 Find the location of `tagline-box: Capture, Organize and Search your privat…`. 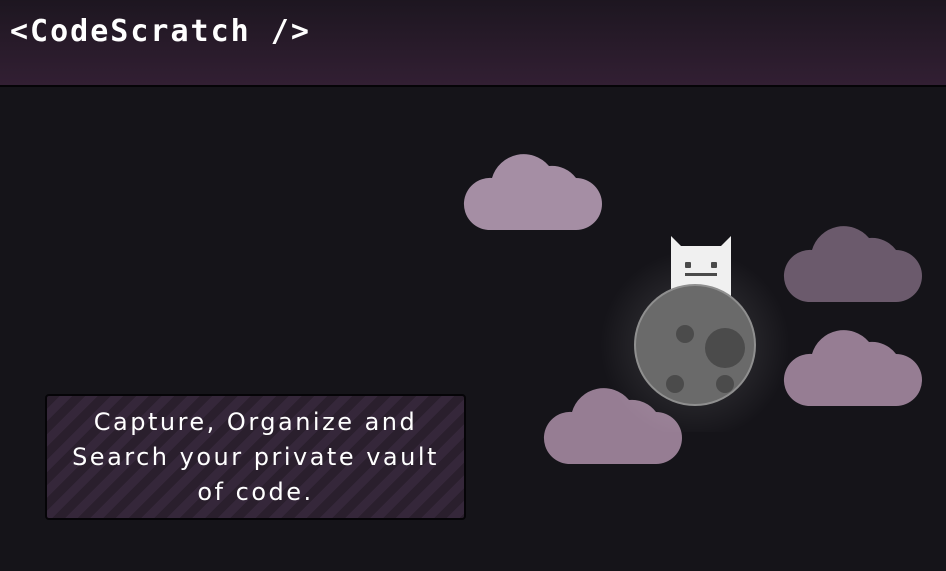

tagline-box: Capture, Organize and Search your privat… is located at coordinates (255, 457).